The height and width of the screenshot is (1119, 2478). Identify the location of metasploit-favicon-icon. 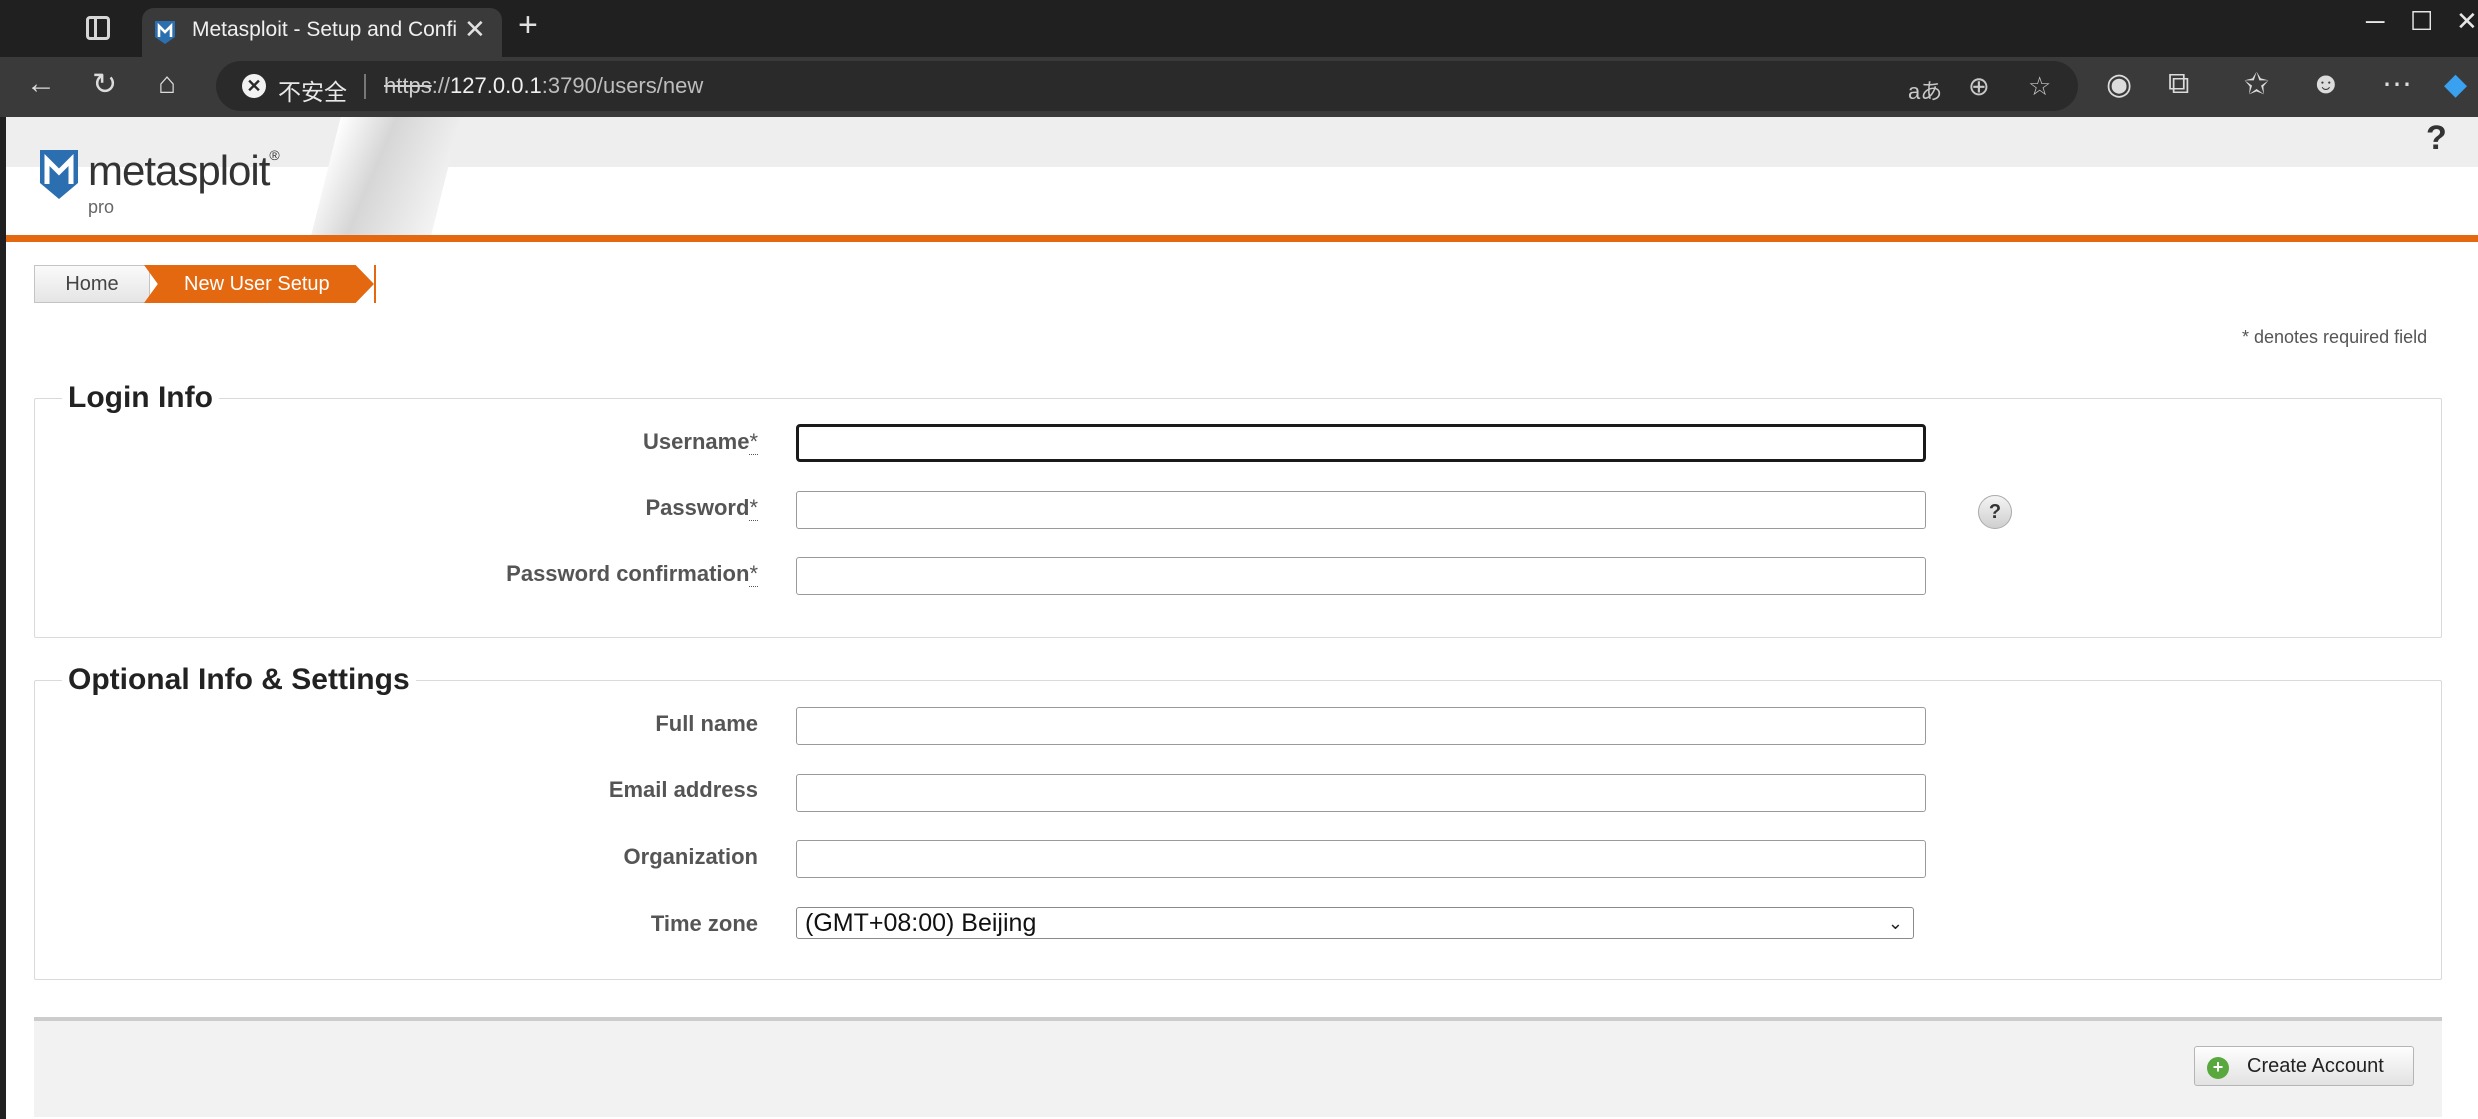
(165, 32).